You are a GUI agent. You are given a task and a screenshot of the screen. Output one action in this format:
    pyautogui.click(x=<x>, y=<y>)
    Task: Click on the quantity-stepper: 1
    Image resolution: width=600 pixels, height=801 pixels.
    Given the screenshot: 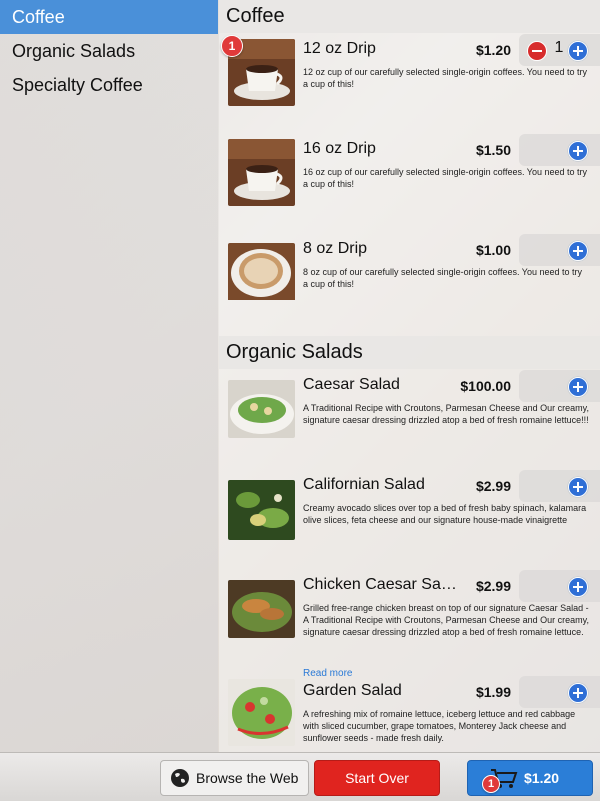 What is the action you would take?
    pyautogui.click(x=559, y=50)
    